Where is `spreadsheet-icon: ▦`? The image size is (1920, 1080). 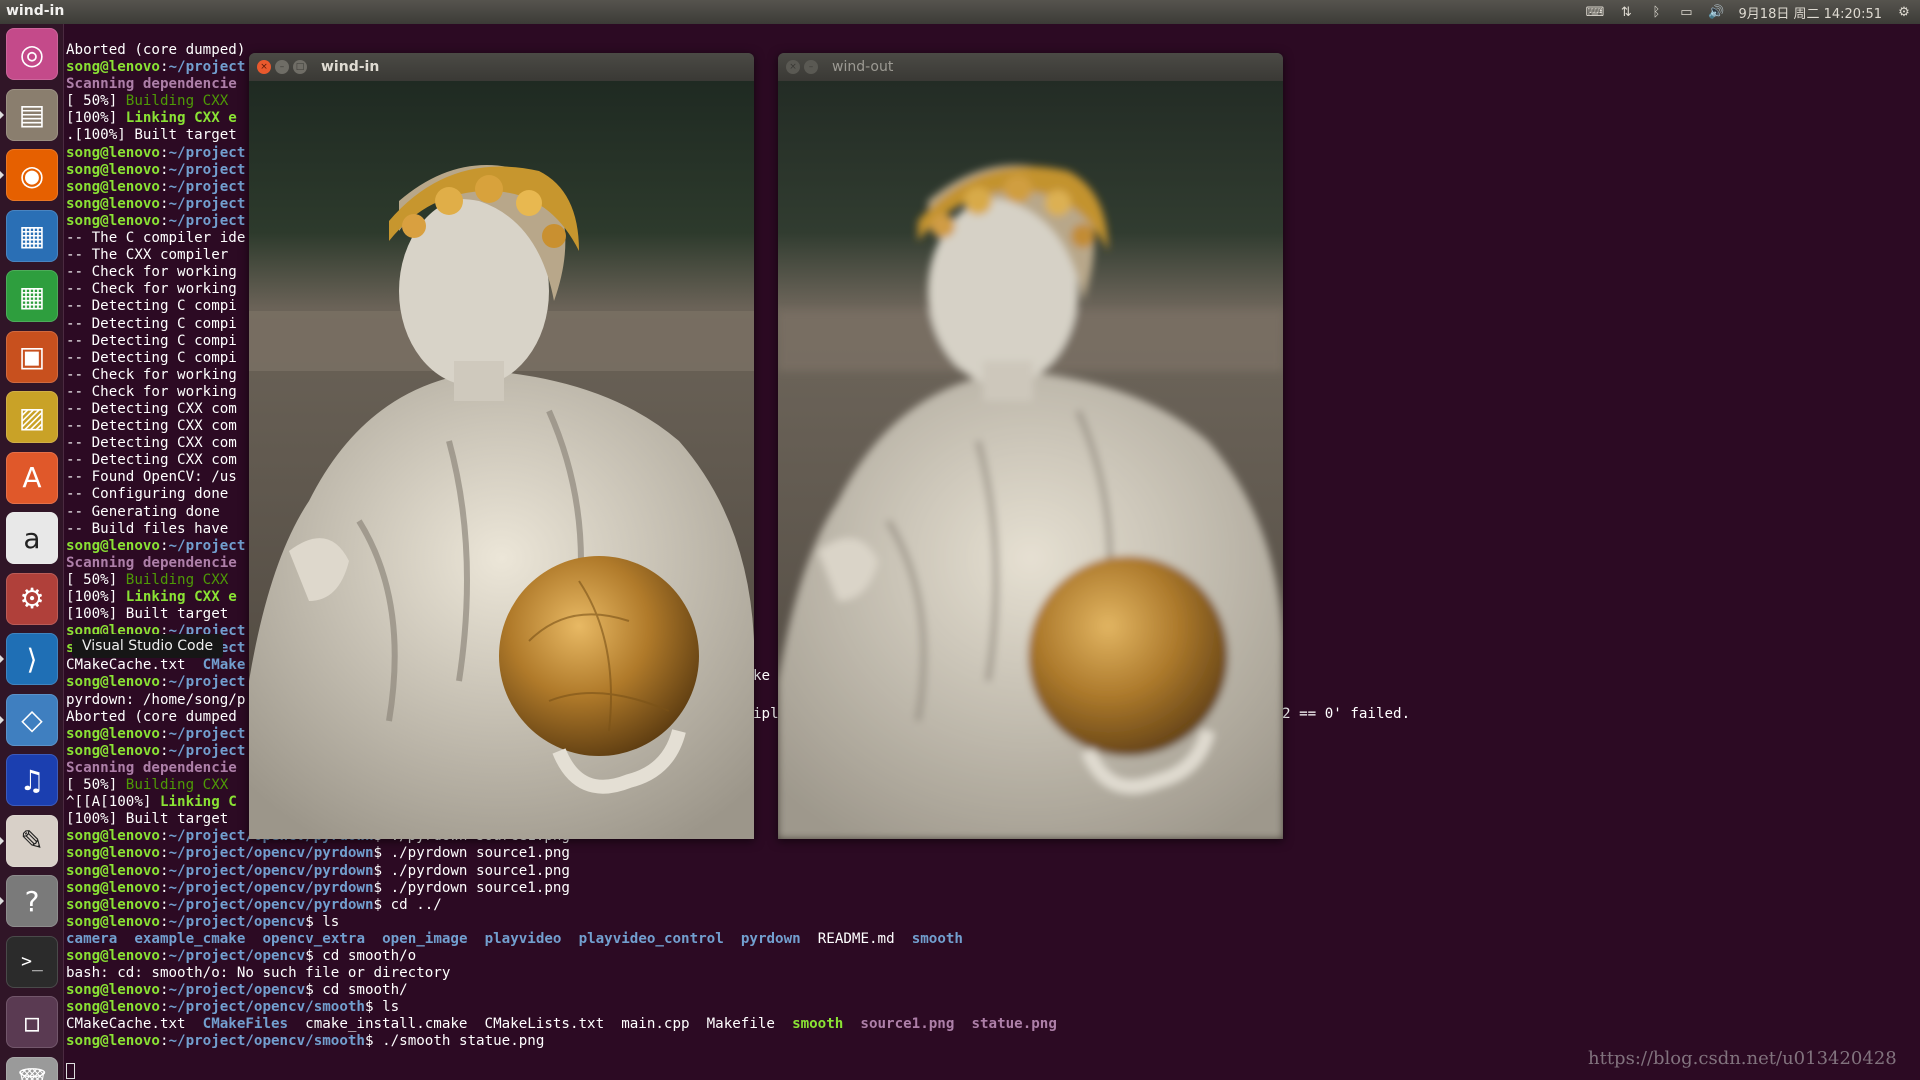
spreadsheet-icon: ▦ is located at coordinates (32, 296).